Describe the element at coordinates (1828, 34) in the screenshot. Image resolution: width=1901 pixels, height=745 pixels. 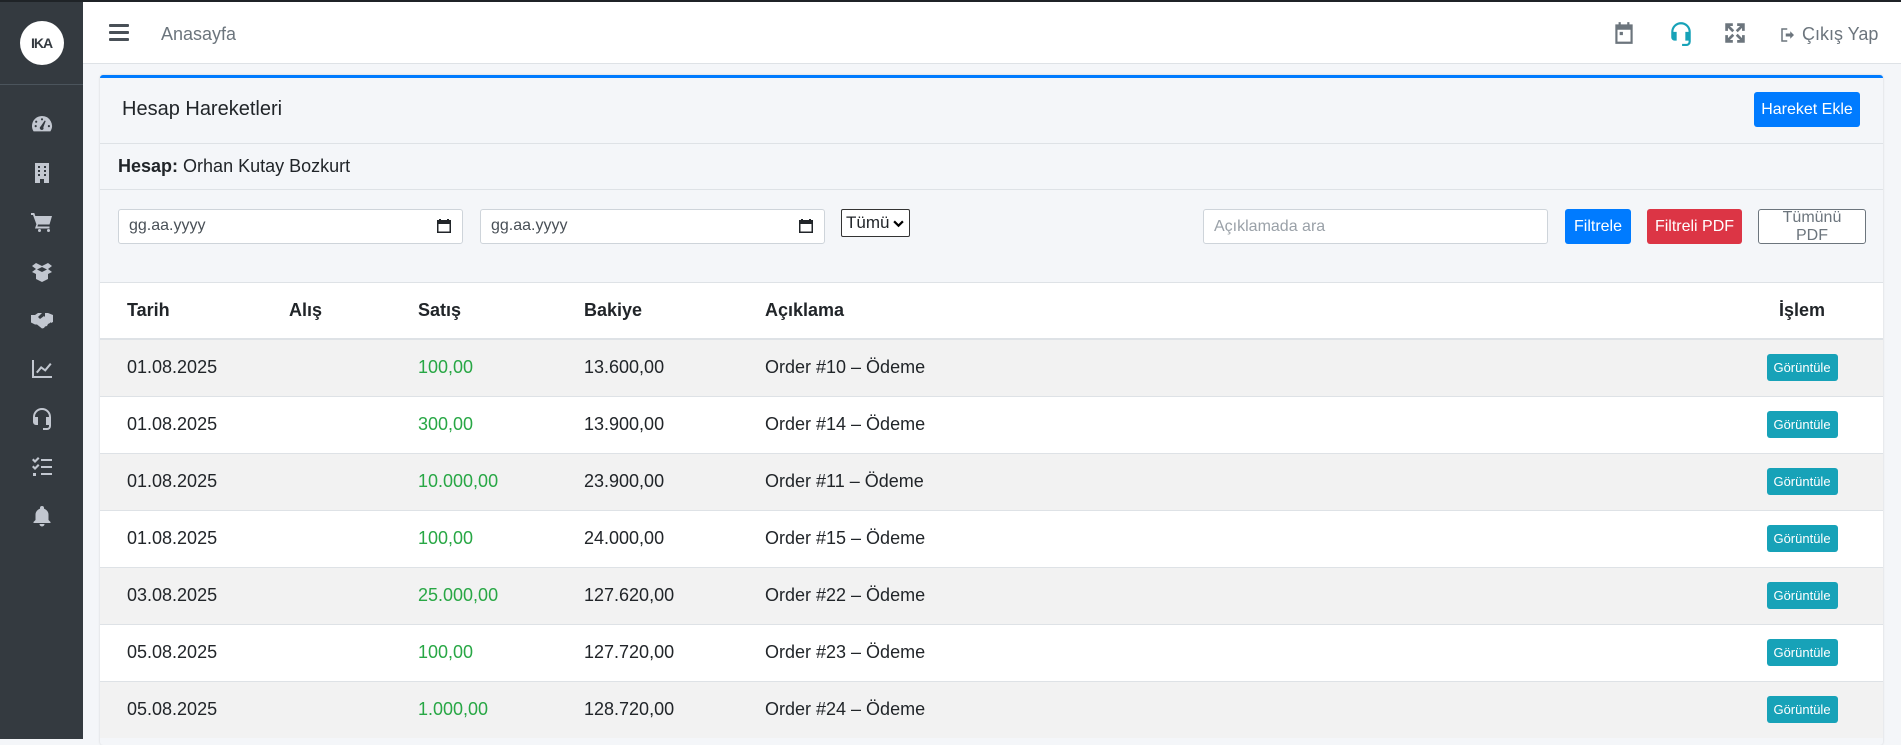
I see `logout-link: Çıkış Yap` at that location.